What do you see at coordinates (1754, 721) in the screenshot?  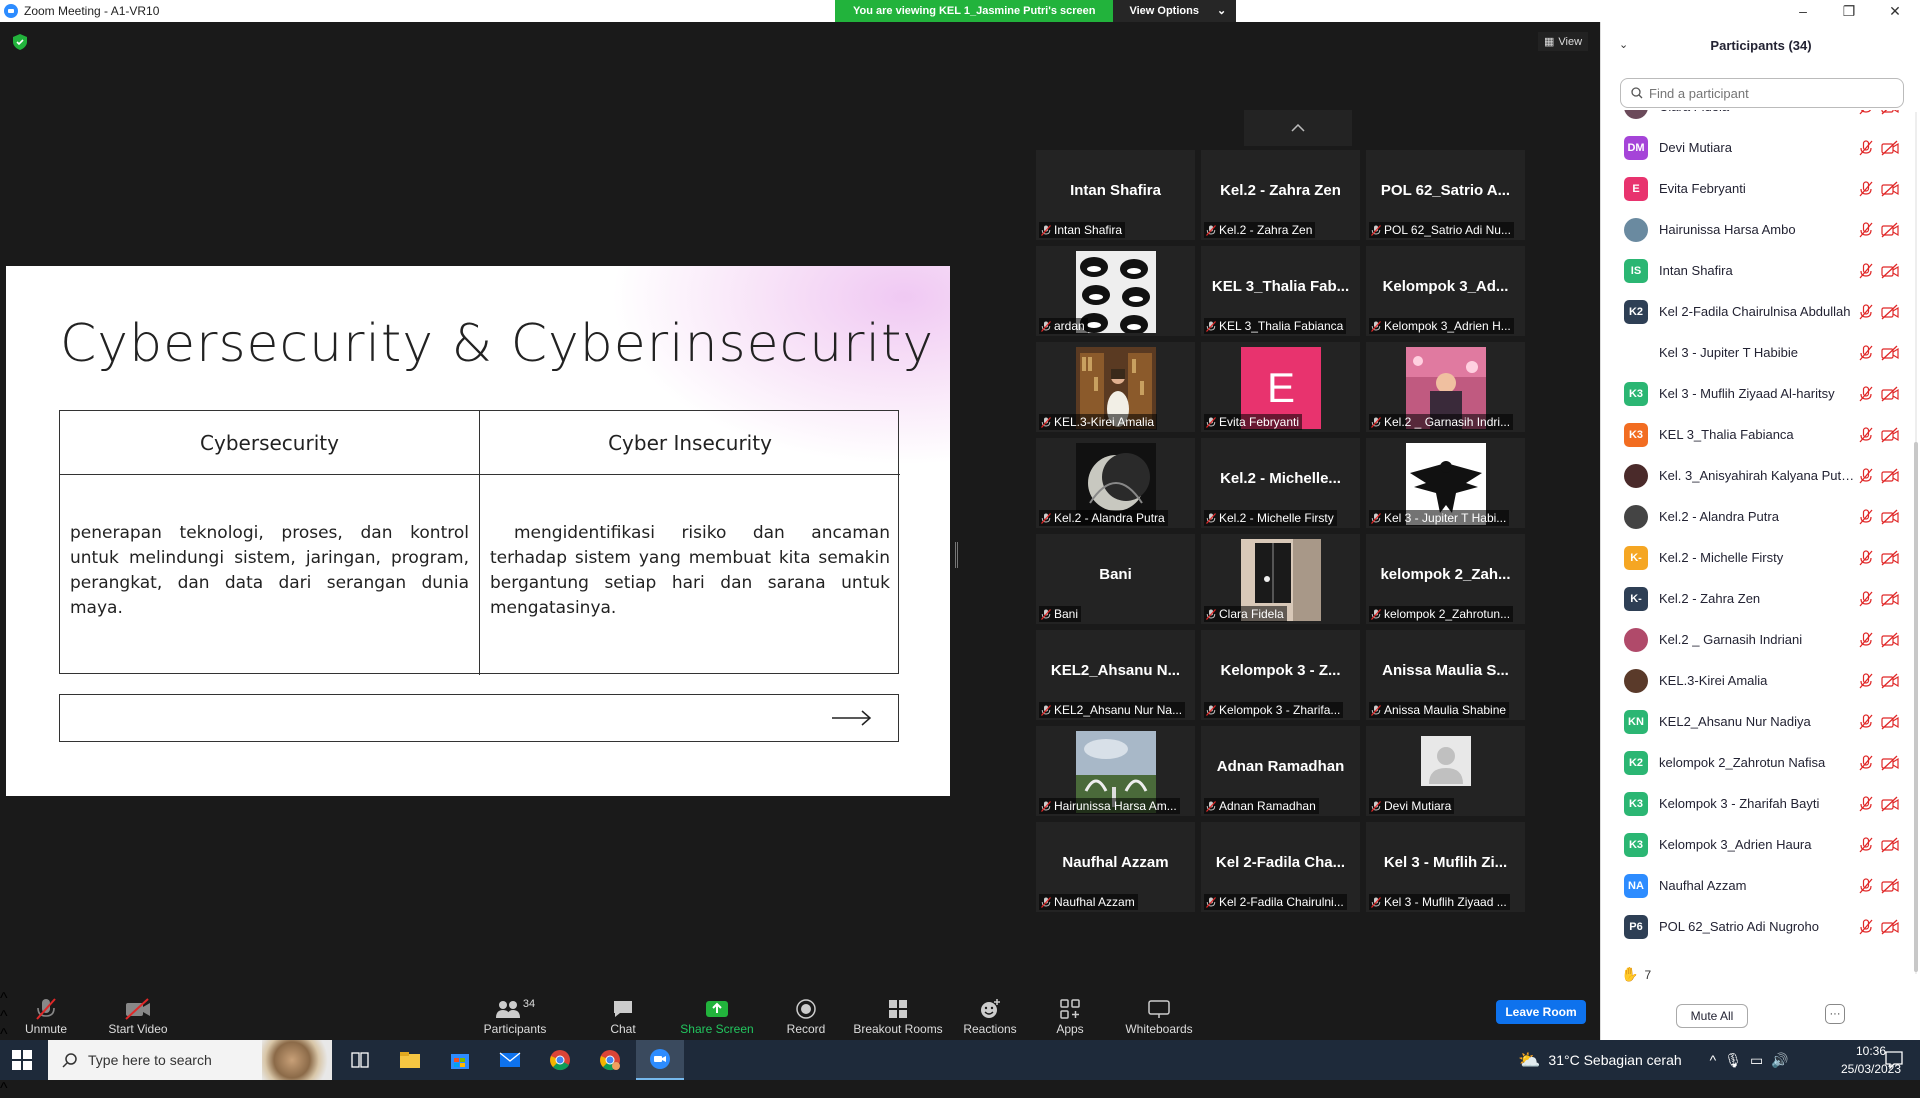 I see `participant-row: KN KEL2_Ahsanu Nur Nadiya` at bounding box center [1754, 721].